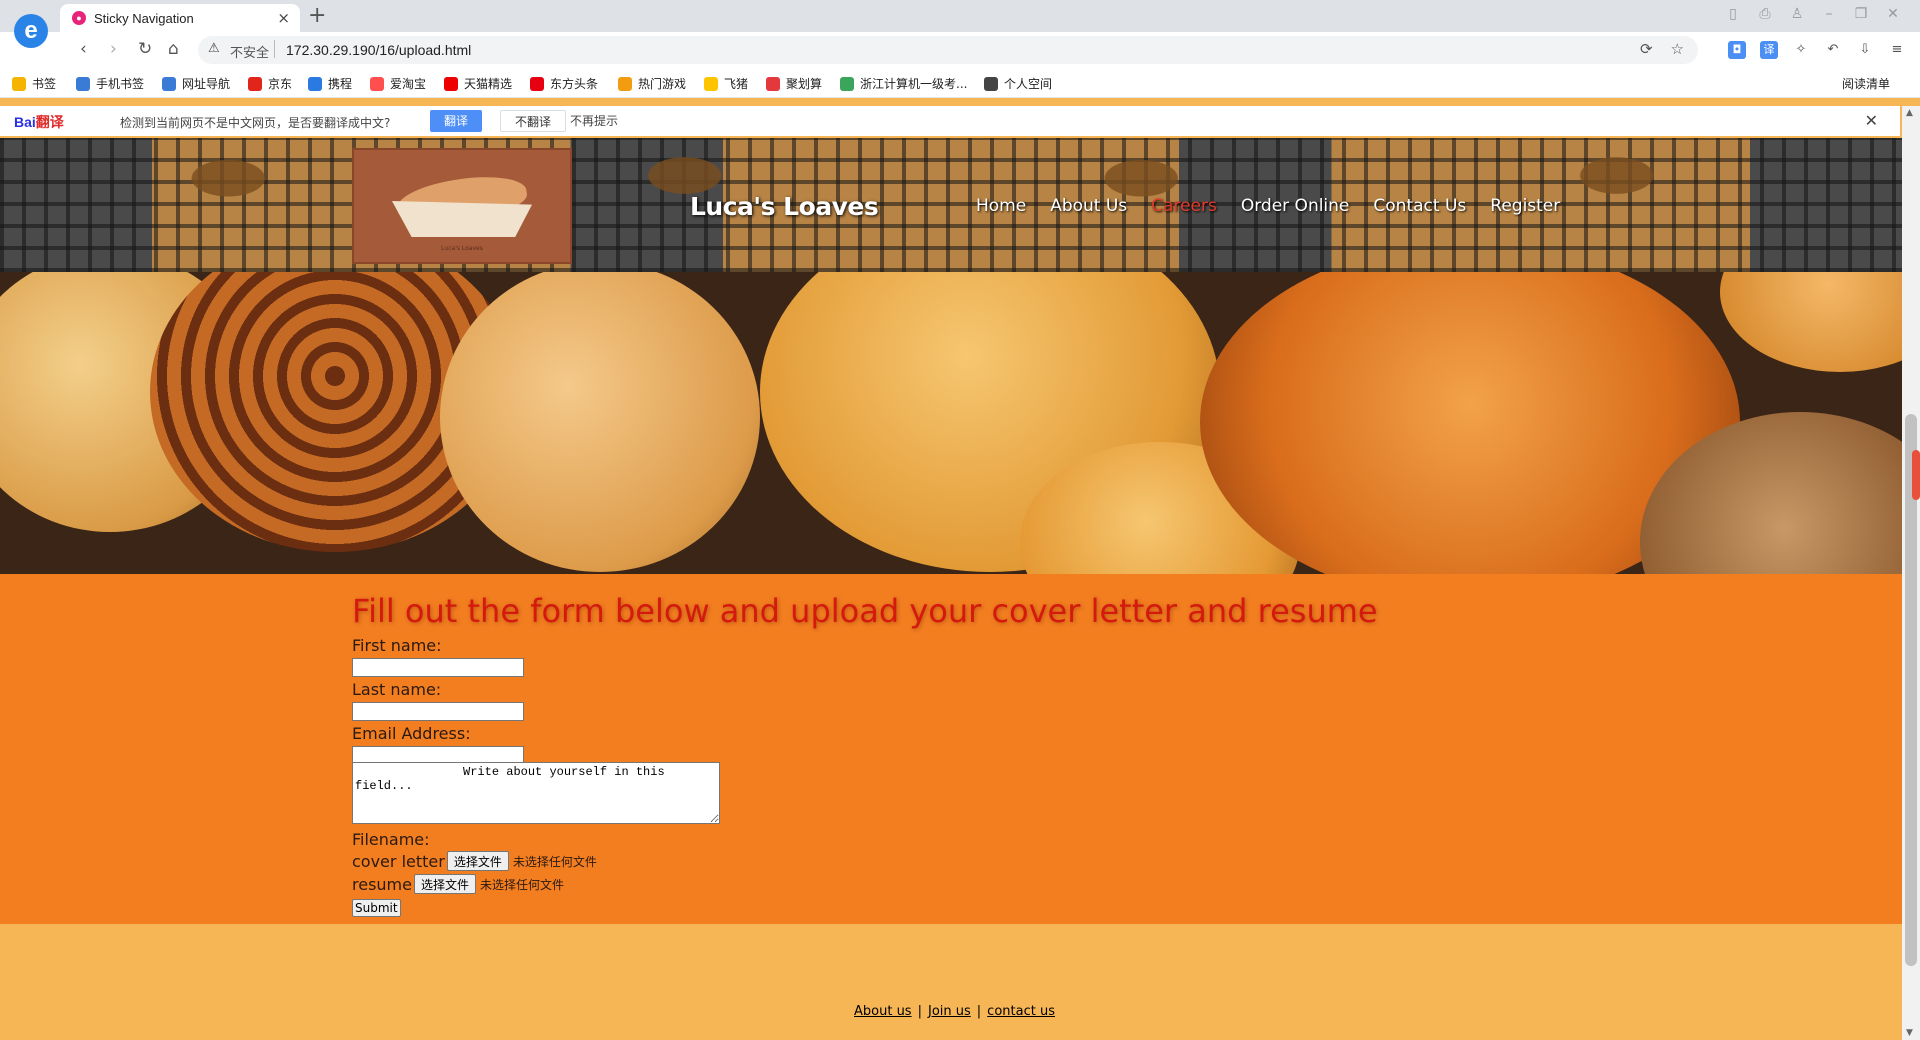 Image resolution: width=1920 pixels, height=1040 pixels. What do you see at coordinates (340, 84) in the screenshot?
I see `bookmark-label: 携程` at bounding box center [340, 84].